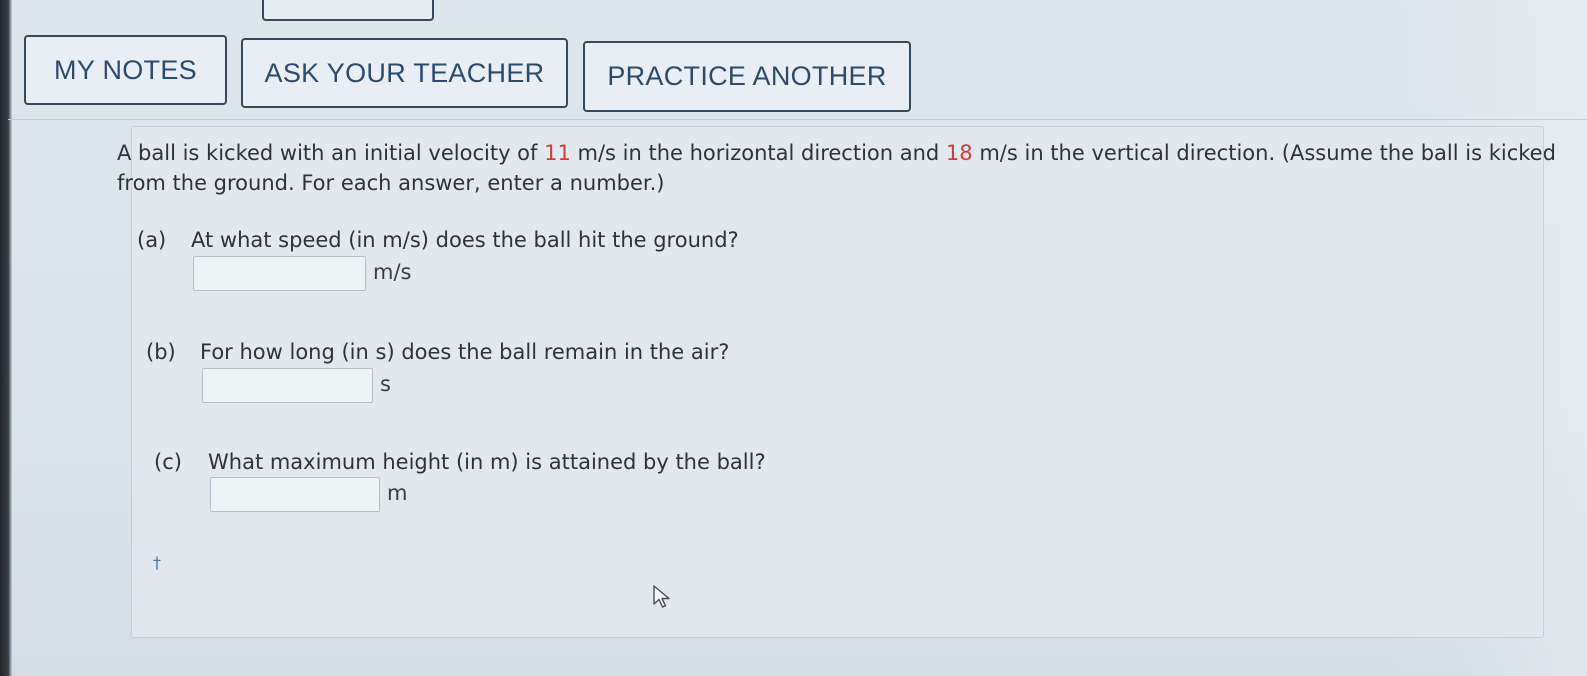 The image size is (1587, 676). I want to click on my-notes-button: MY NOTES, so click(125, 70).